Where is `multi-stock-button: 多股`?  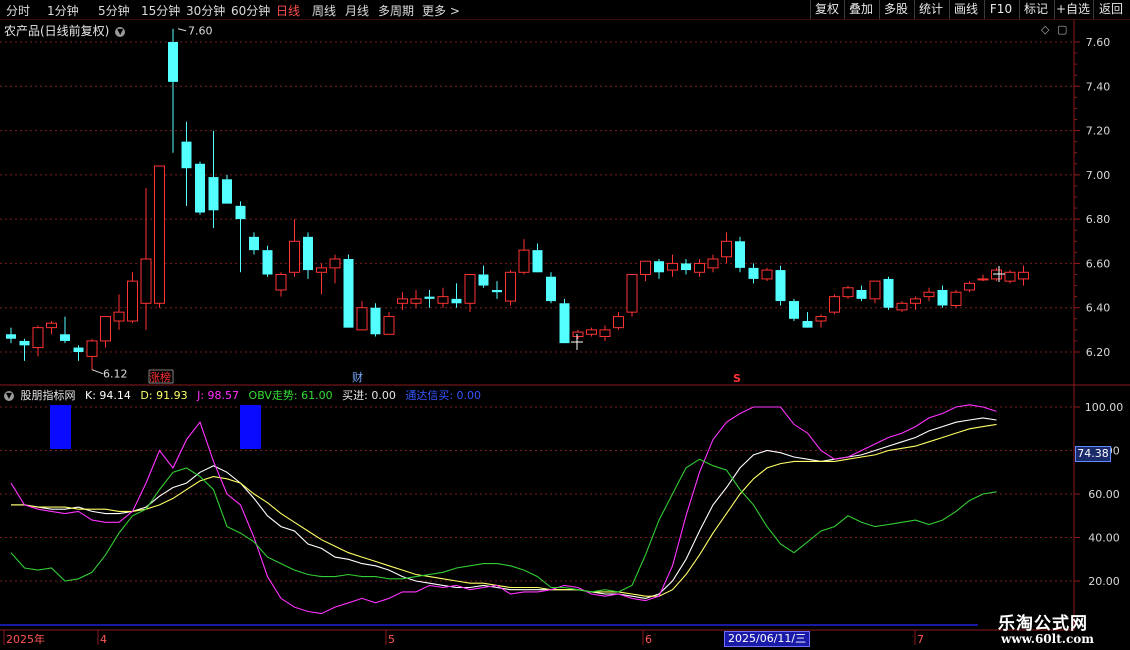 multi-stock-button: 多股 is located at coordinates (895, 9).